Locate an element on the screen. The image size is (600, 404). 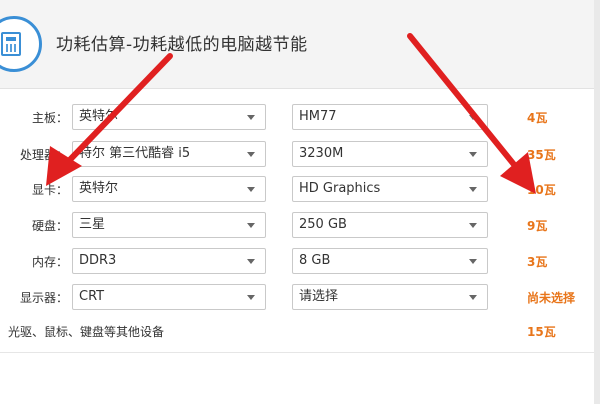
window-border is located at coordinates (597, 202).